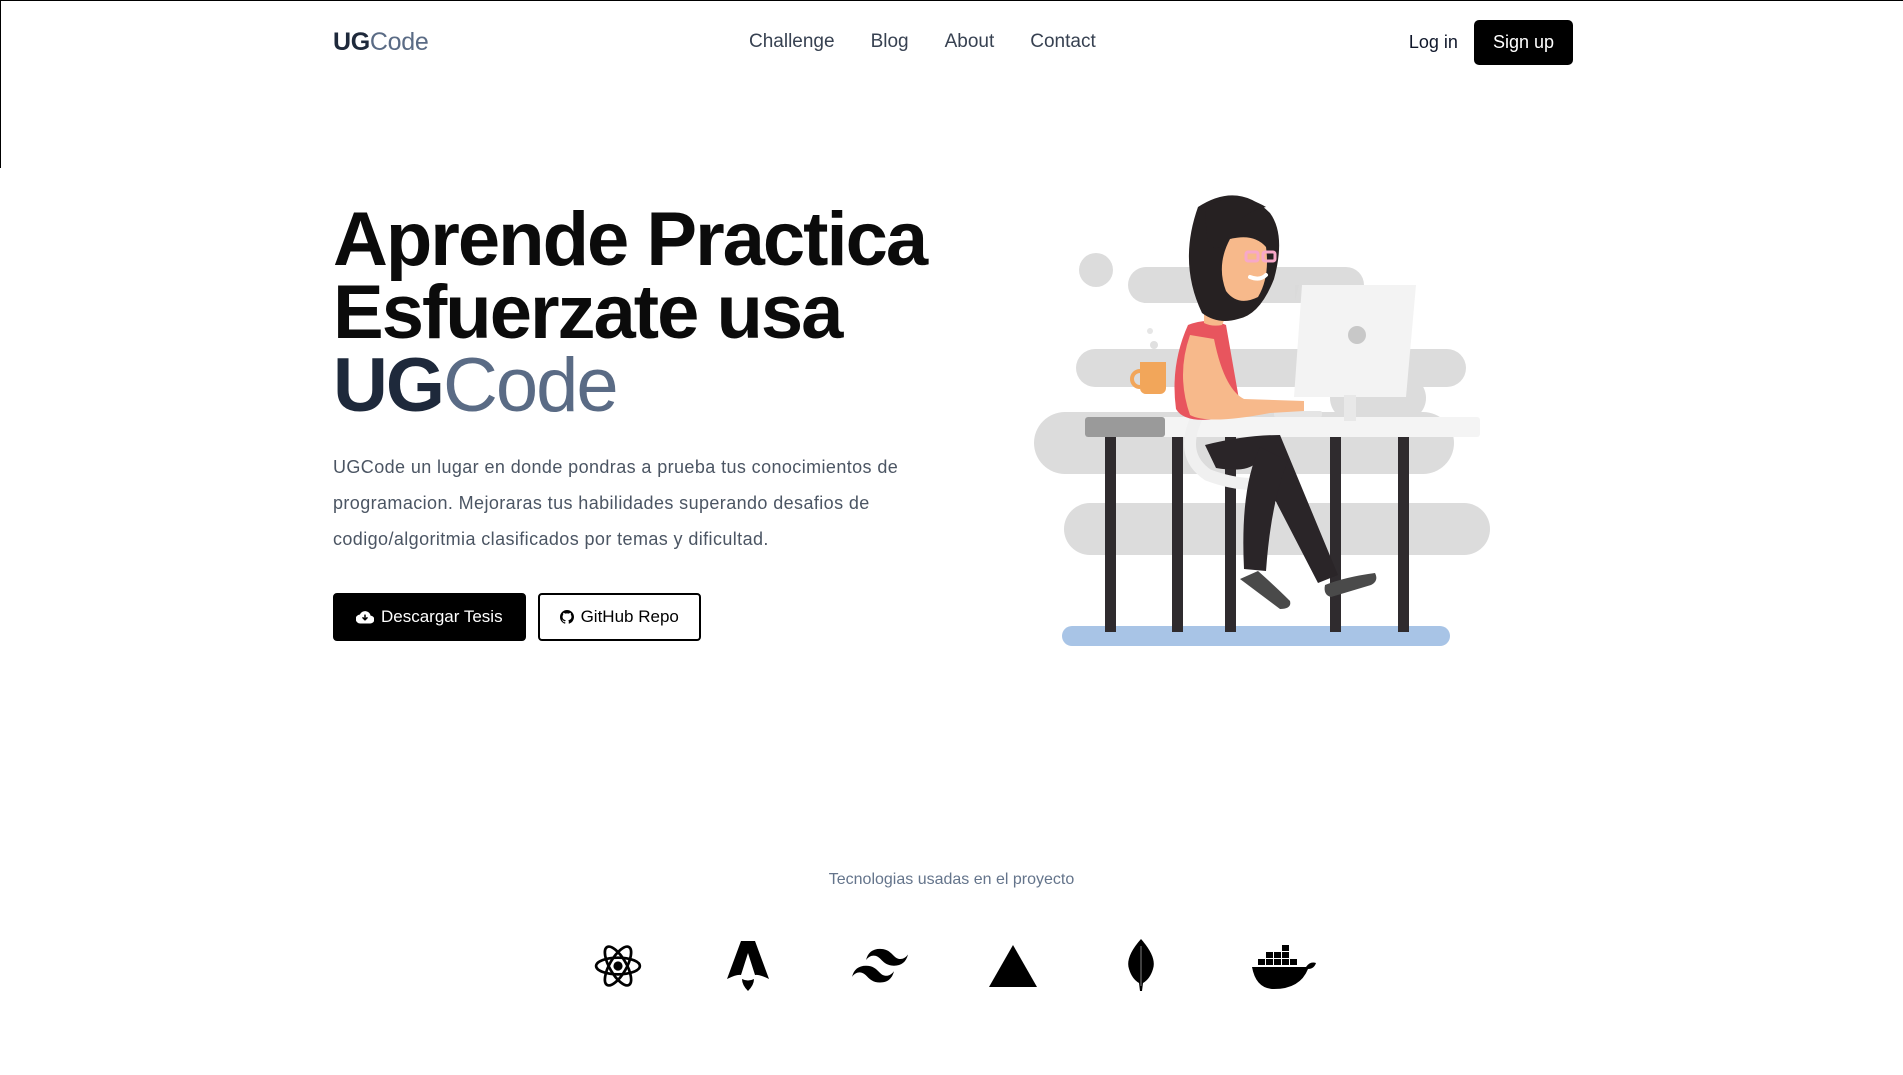 The height and width of the screenshot is (1075, 1903). What do you see at coordinates (442, 616) in the screenshot?
I see `download-thesis-label: Descargar Tesis` at bounding box center [442, 616].